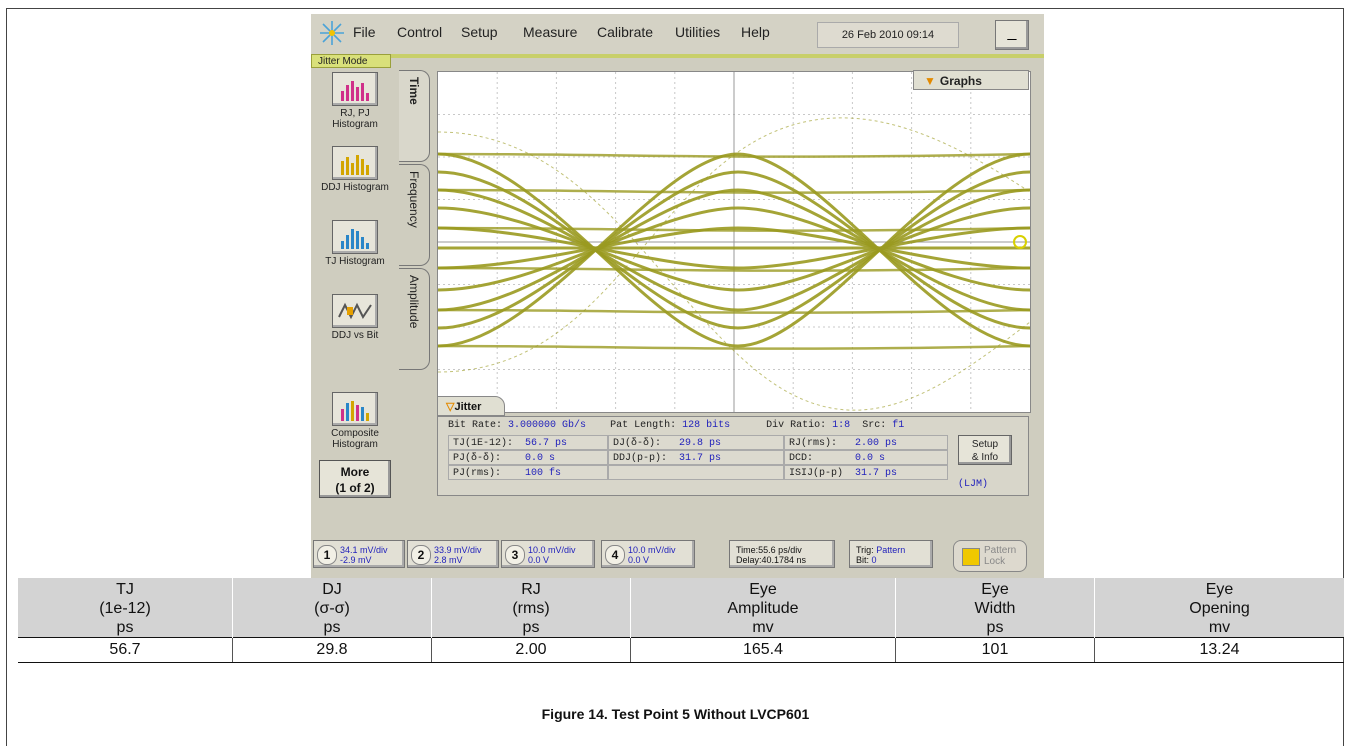 The width and height of the screenshot is (1351, 746). Describe the element at coordinates (355, 439) in the screenshot. I see `composite-histogram-label: Composite Histogram` at that location.